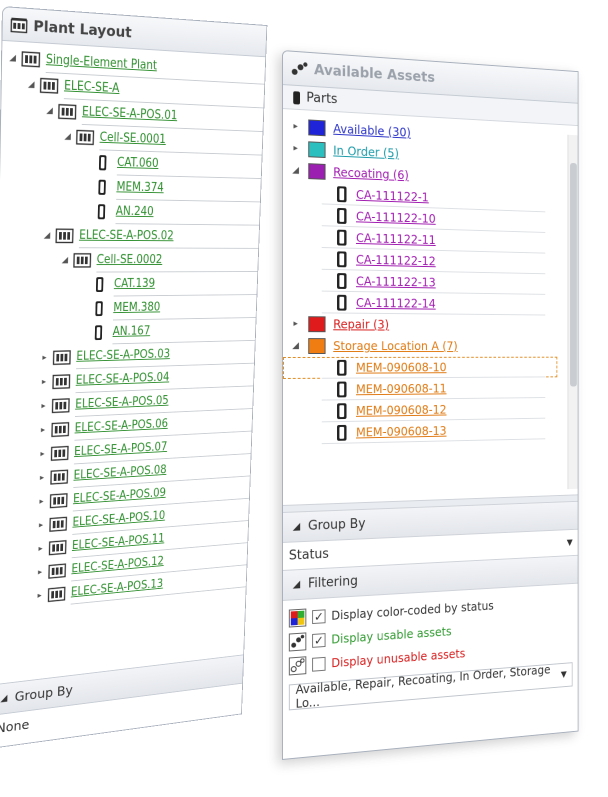  I want to click on asset-group-label: Repair (3), so click(361, 324).